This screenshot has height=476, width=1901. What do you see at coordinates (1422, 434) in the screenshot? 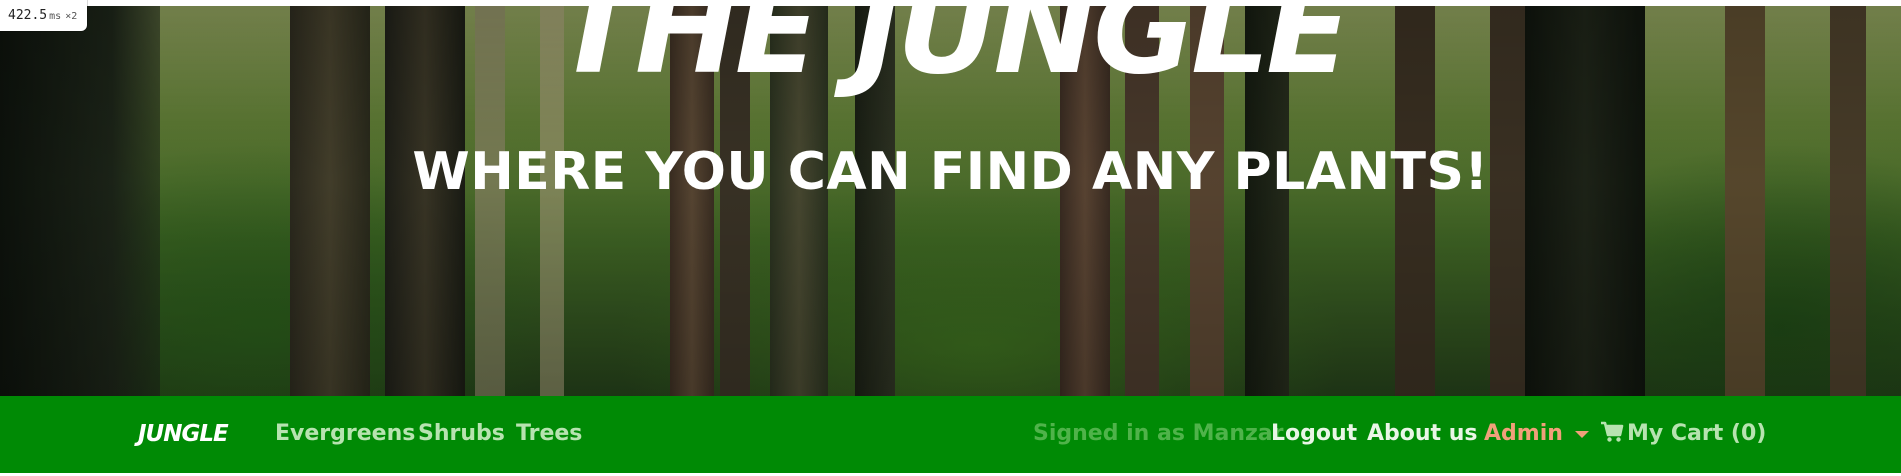
I see `about-us-link: About us` at bounding box center [1422, 434].